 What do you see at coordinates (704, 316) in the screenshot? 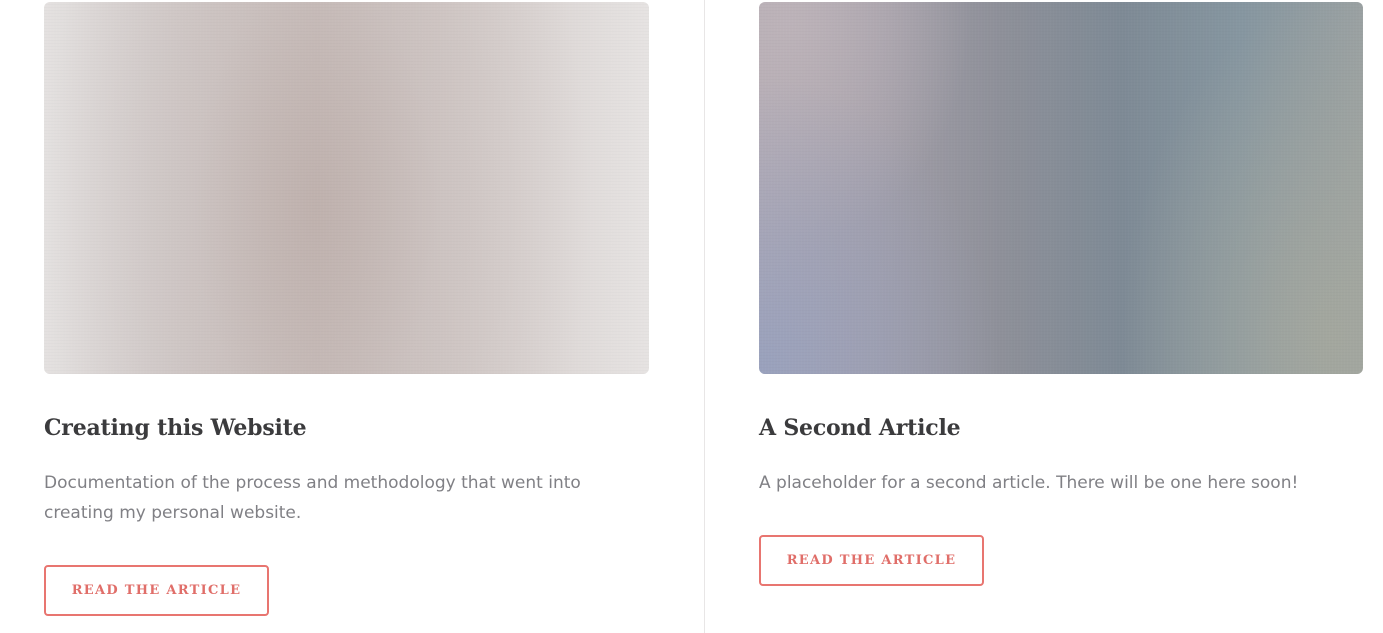
I see `column-divider` at bounding box center [704, 316].